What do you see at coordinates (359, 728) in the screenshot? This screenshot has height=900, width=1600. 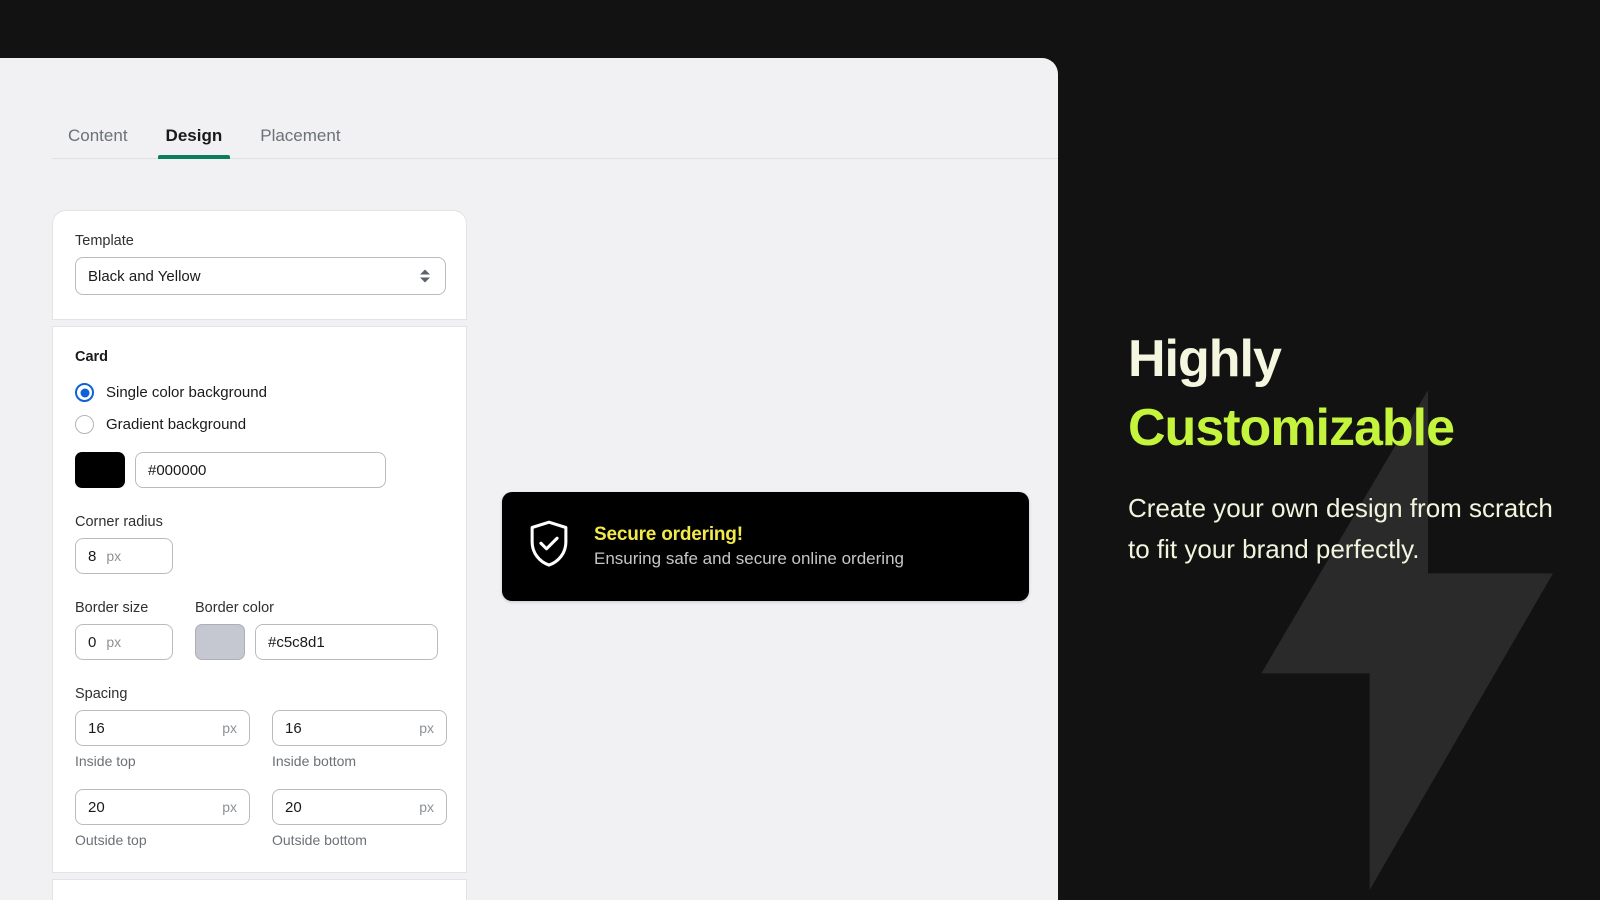 I see `inside-bottom-input: 16 px` at bounding box center [359, 728].